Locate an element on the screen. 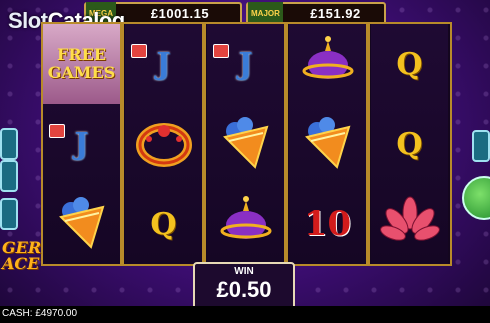  cash-balance: CASH: £4970.00 is located at coordinates (40, 313).